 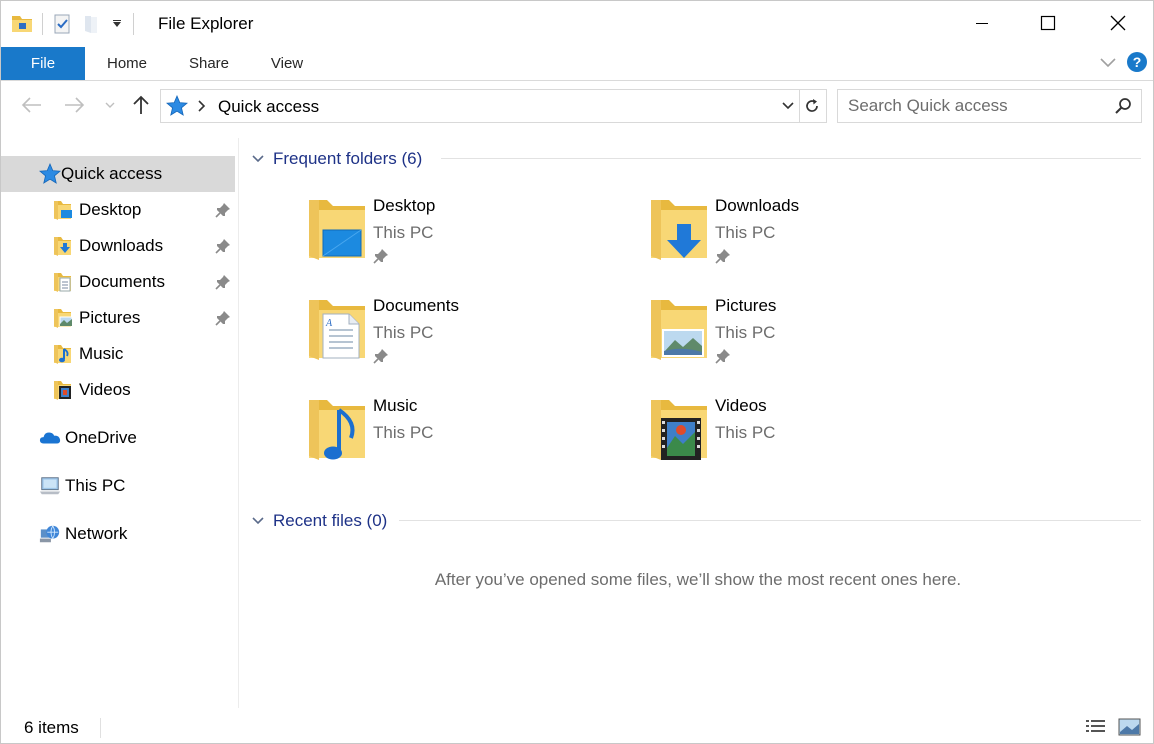 I want to click on back-button, so click(x=31, y=105).